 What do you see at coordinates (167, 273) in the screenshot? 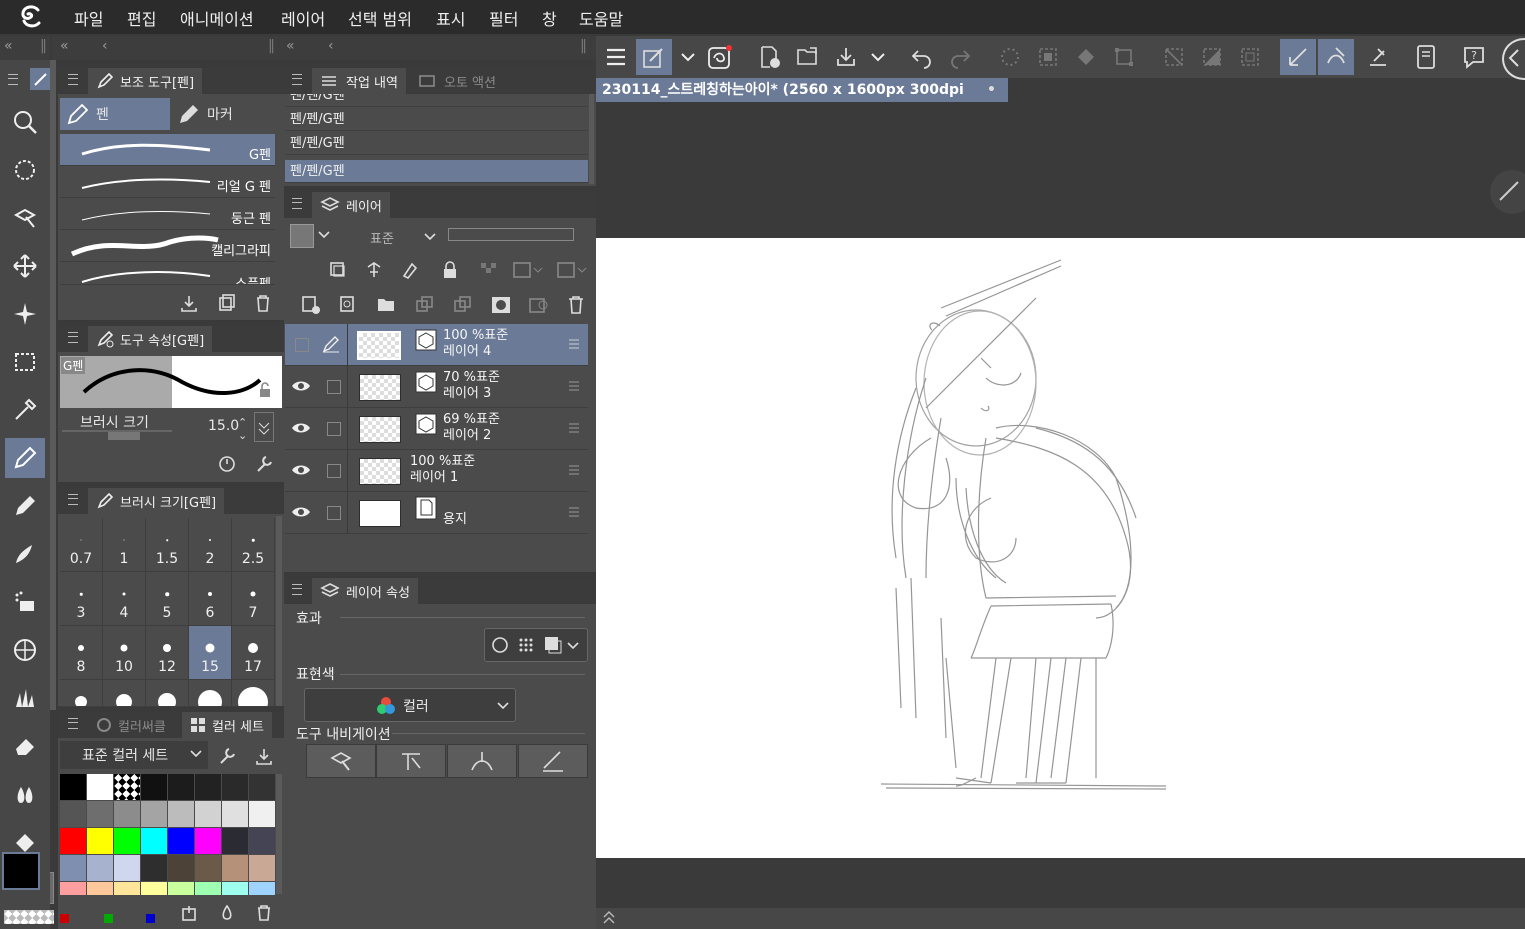
I see `brush-spoon-pen: 스푼펜` at bounding box center [167, 273].